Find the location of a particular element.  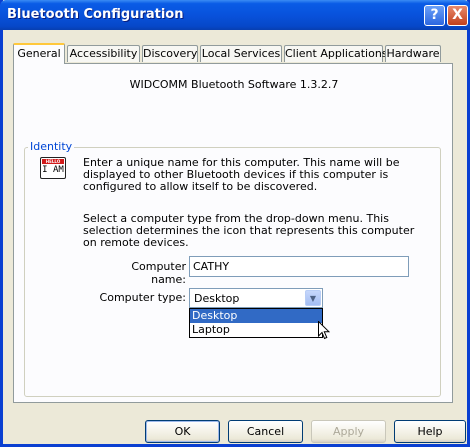

software-version-text: WIDCOMM Bluetooth Software 1.3.2.7 is located at coordinates (234, 84).